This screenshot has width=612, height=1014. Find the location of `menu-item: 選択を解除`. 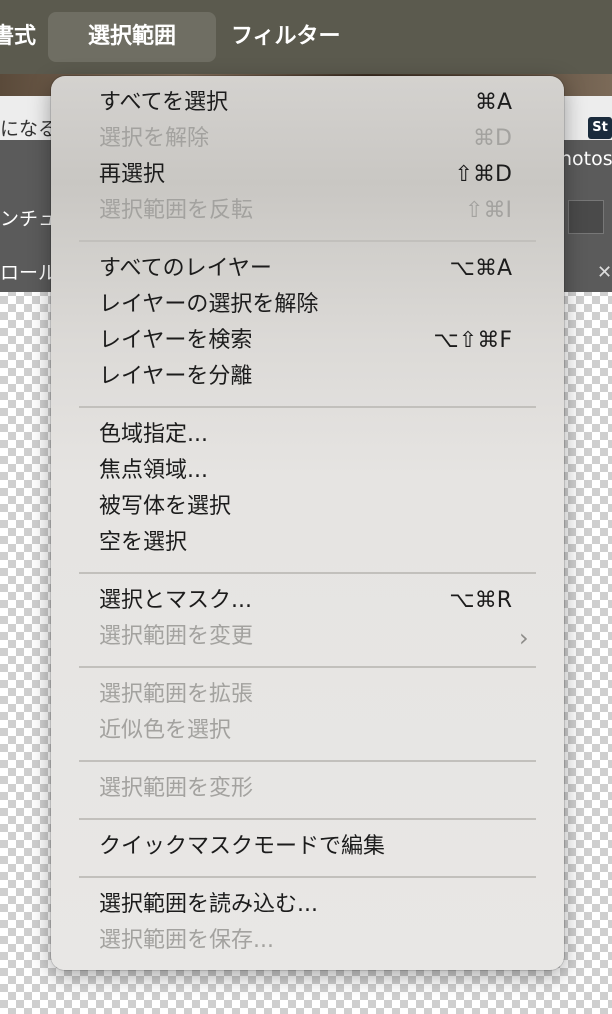

menu-item: 選択を解除 is located at coordinates (309, 139).